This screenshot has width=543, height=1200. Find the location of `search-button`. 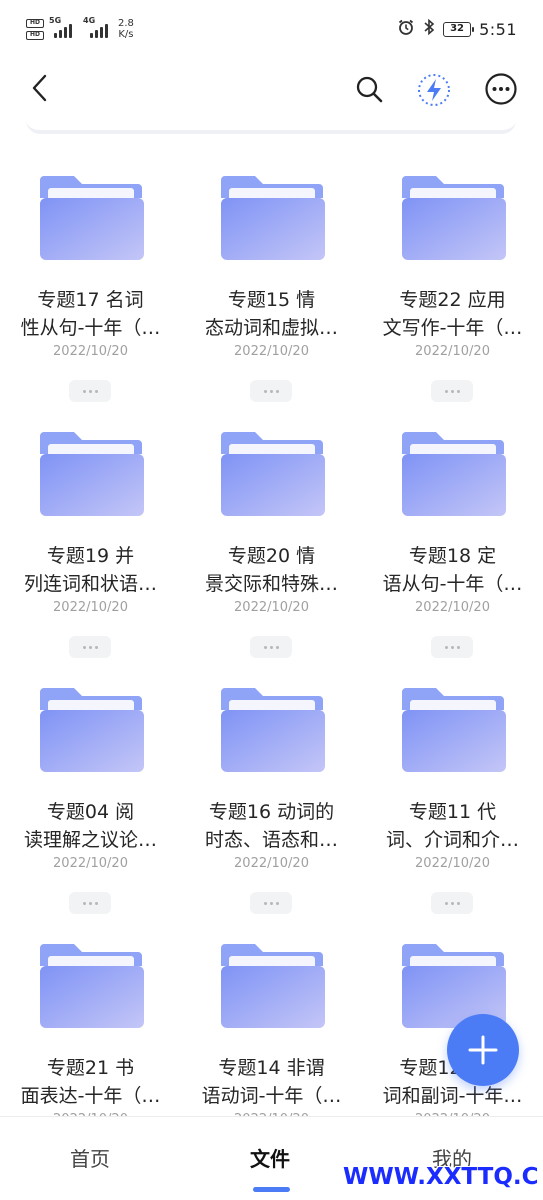

search-button is located at coordinates (369, 89).